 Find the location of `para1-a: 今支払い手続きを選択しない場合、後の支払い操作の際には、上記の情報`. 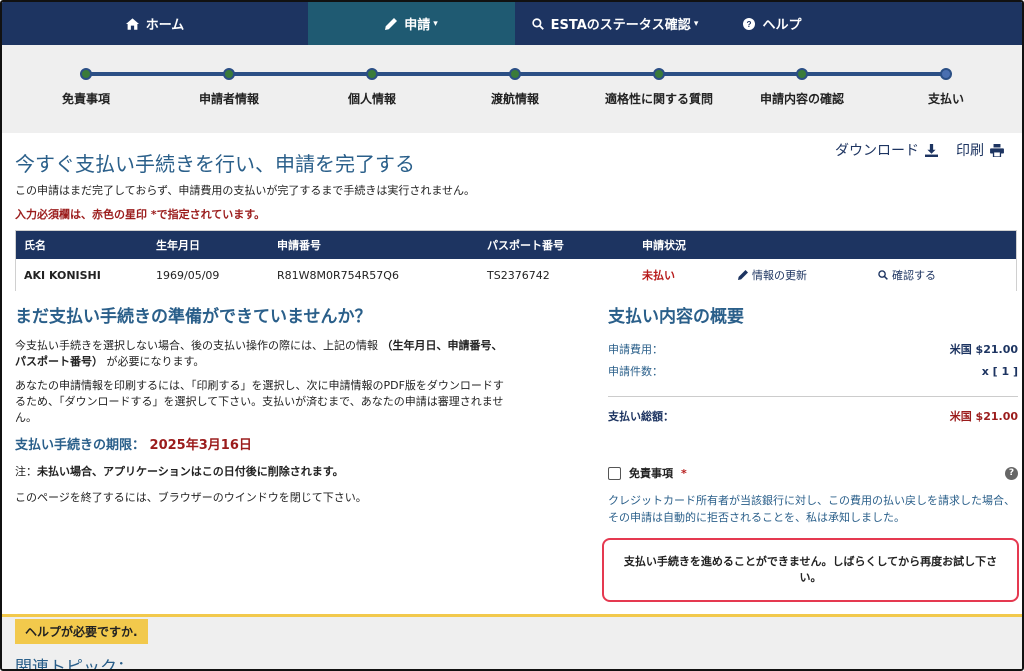

para1-a: 今支払い手続きを選択しない場合、後の支払い操作の際には、上記の情報 is located at coordinates (198, 345).